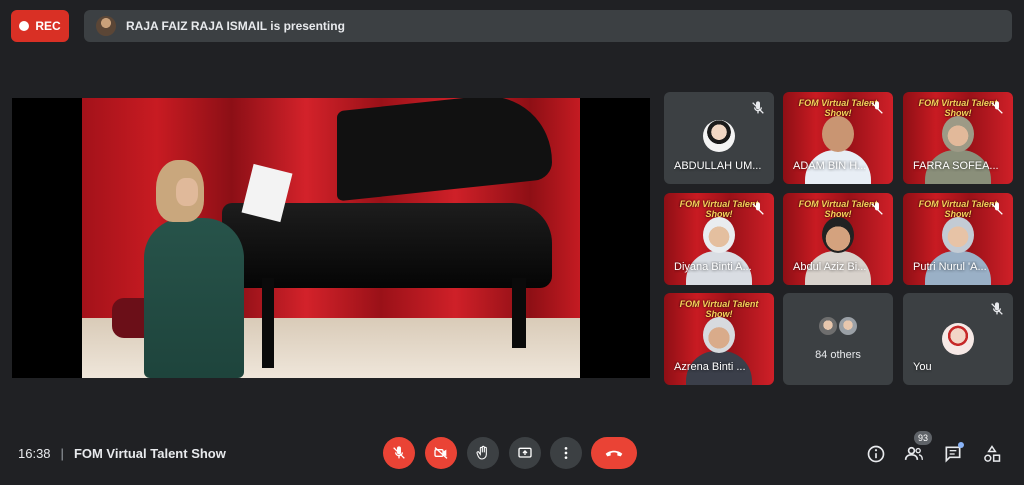 The height and width of the screenshot is (485, 1024). I want to click on meeting-details-button, so click(876, 454).